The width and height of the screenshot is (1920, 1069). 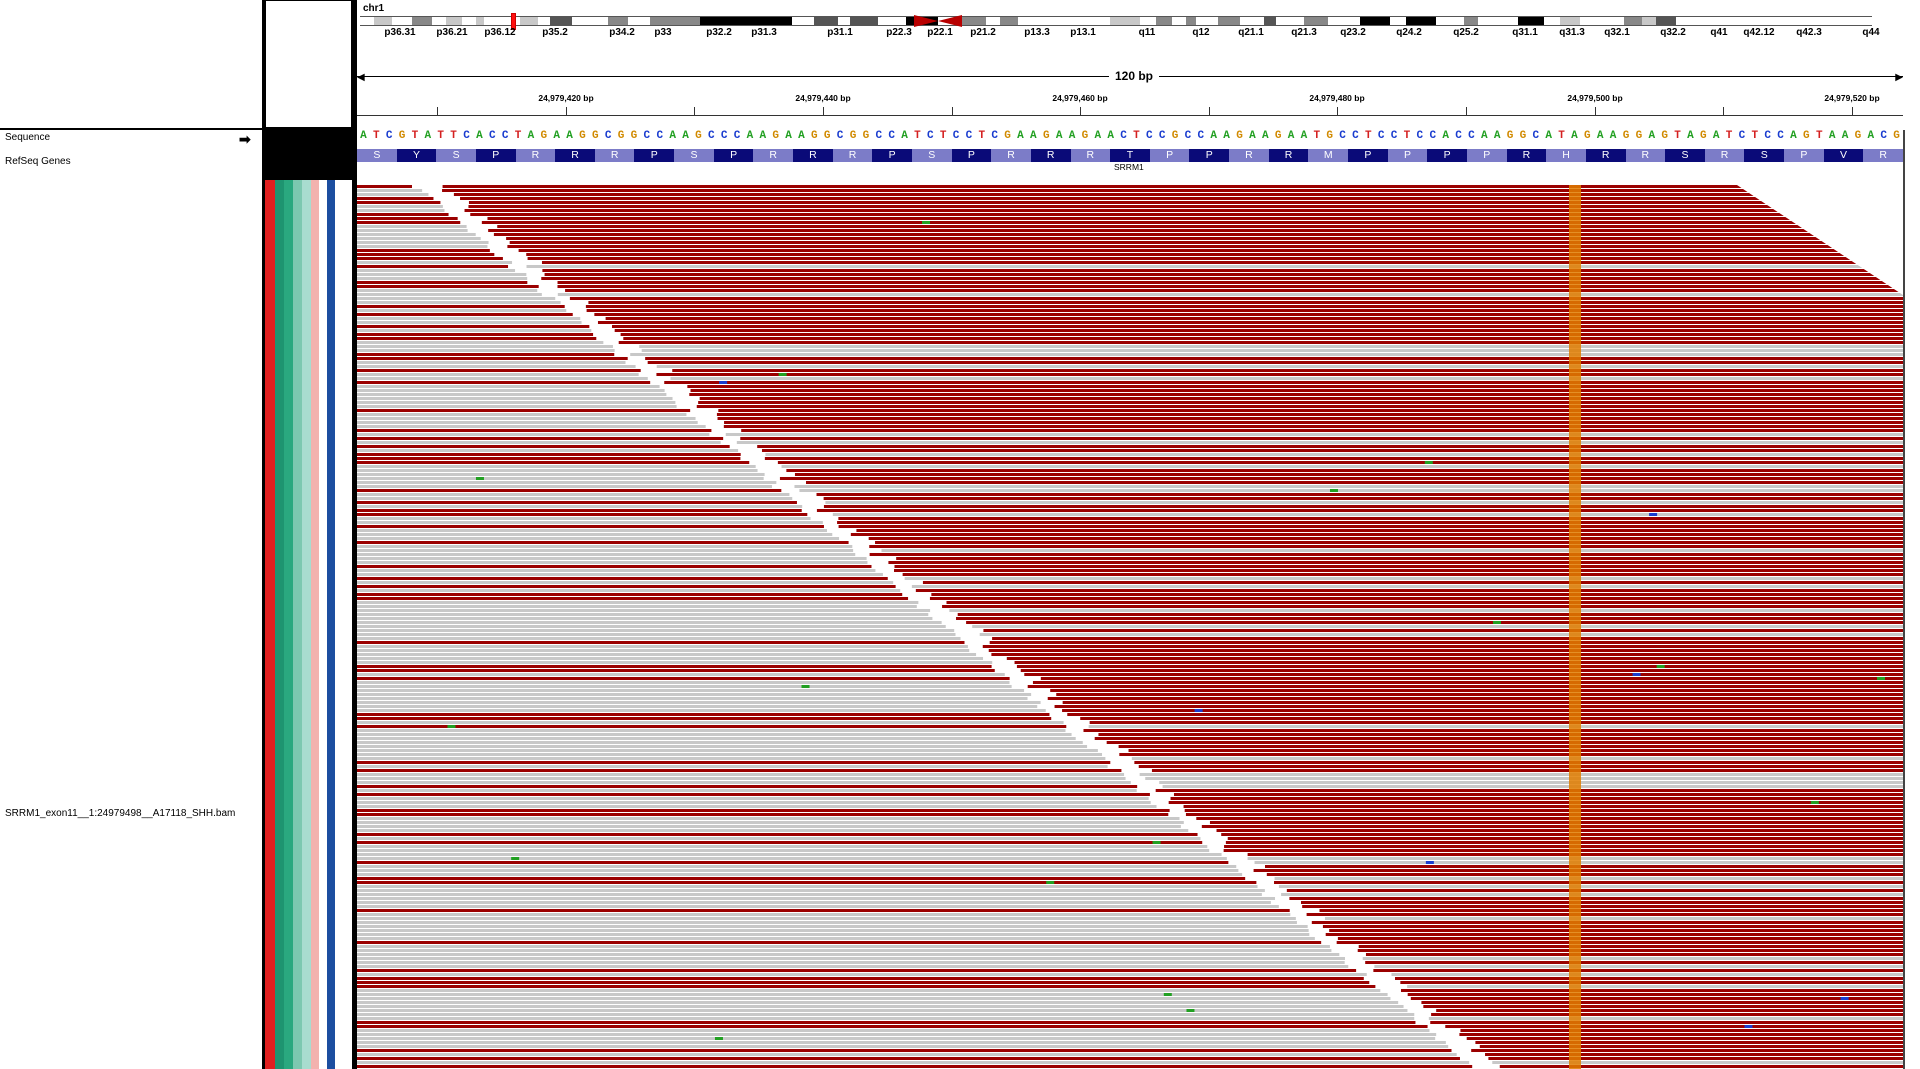 I want to click on strand-arrow-icon: ➡, so click(x=245, y=139).